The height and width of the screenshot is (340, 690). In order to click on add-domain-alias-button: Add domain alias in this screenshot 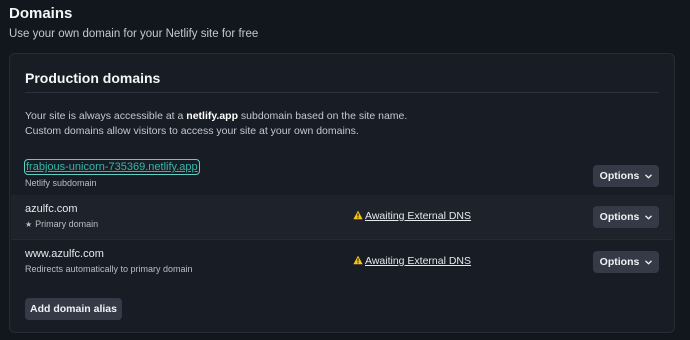, I will do `click(73, 309)`.